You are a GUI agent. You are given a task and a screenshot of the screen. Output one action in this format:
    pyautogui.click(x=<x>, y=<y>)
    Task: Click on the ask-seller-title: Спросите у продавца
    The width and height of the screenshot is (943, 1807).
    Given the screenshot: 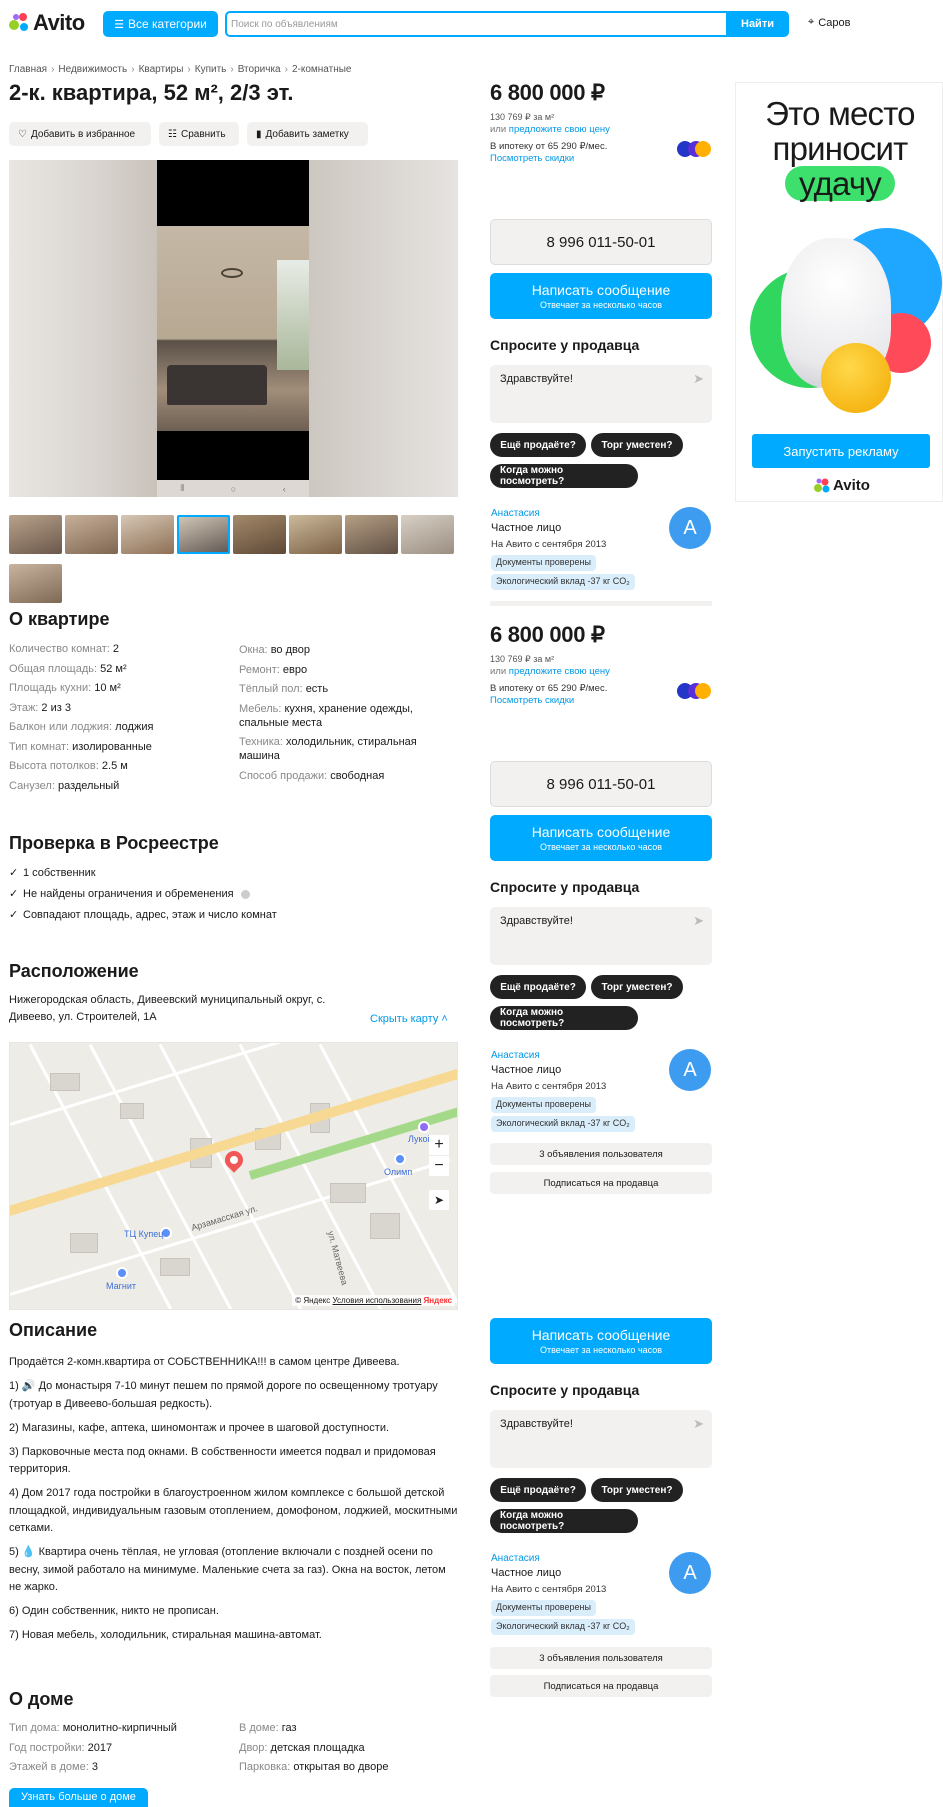 What is the action you would take?
    pyautogui.click(x=565, y=345)
    